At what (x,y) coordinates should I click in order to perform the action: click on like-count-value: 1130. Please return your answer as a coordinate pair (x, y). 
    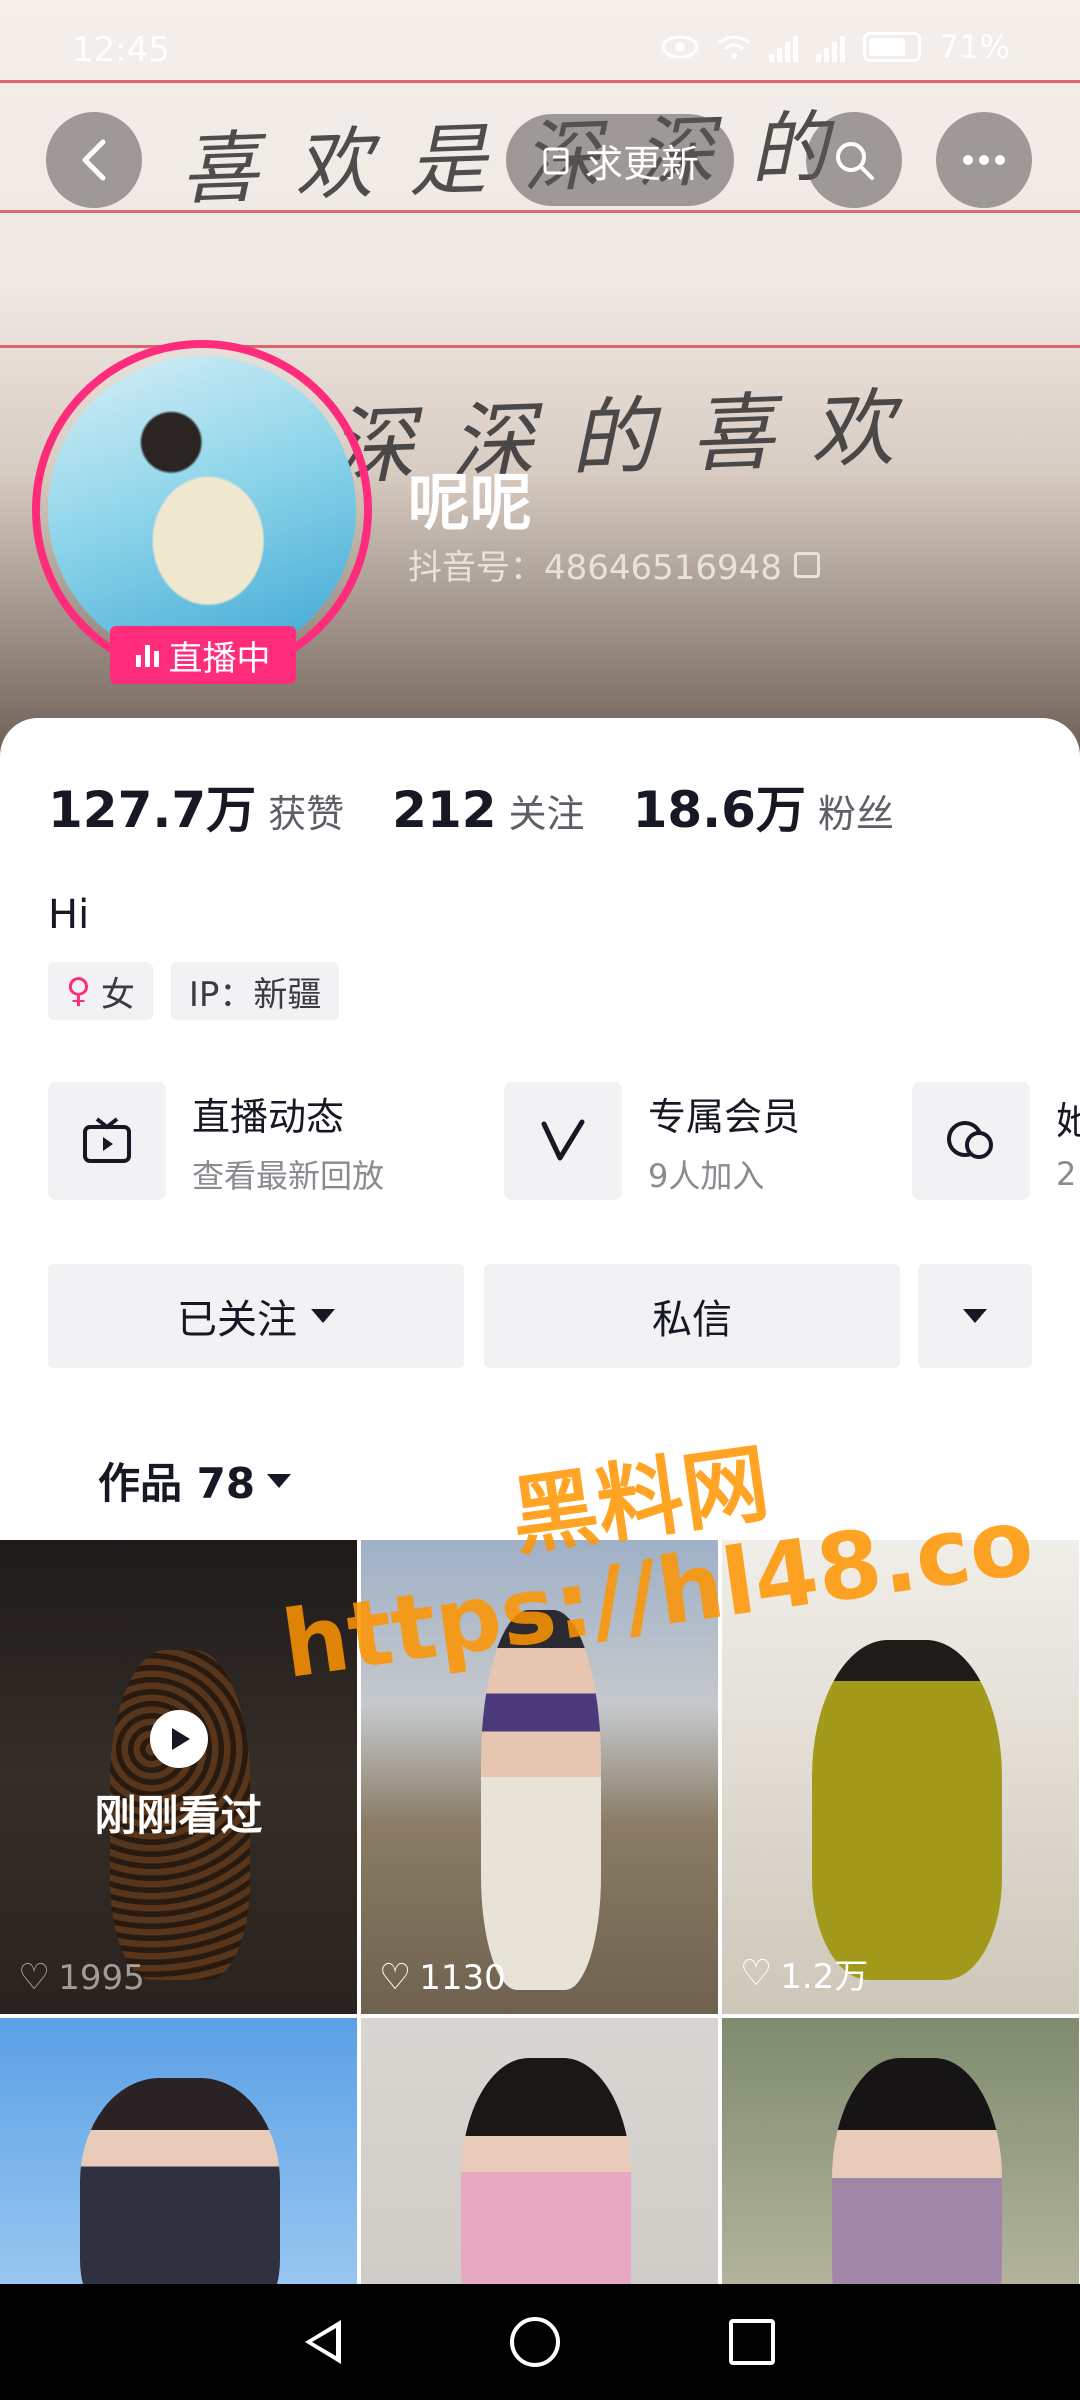
    Looking at the image, I should click on (462, 1977).